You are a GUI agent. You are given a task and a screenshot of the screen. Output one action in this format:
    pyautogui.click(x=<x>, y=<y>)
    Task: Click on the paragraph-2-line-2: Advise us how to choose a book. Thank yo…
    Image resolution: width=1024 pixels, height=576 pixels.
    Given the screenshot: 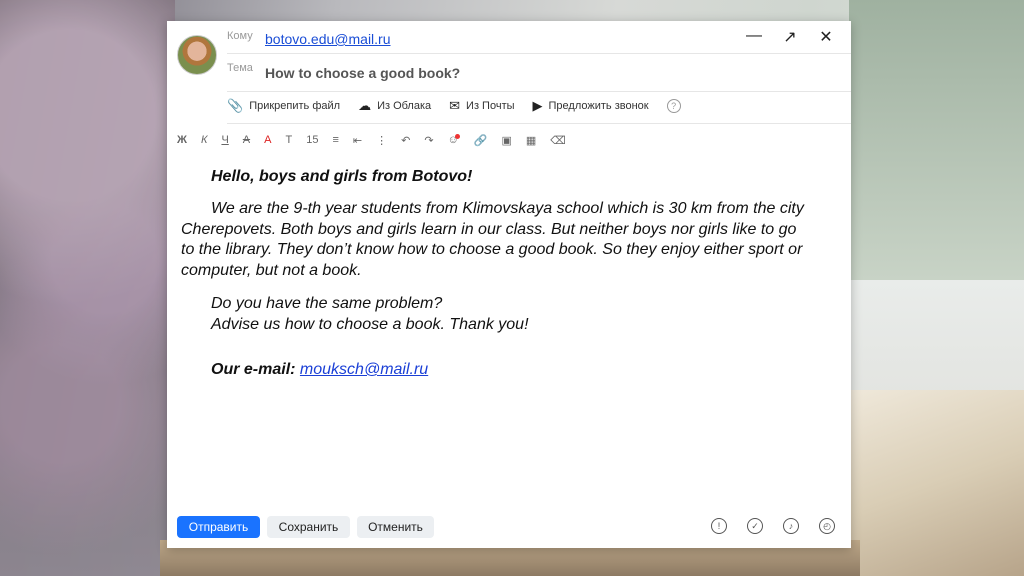 What is the action you would take?
    pyautogui.click(x=370, y=324)
    